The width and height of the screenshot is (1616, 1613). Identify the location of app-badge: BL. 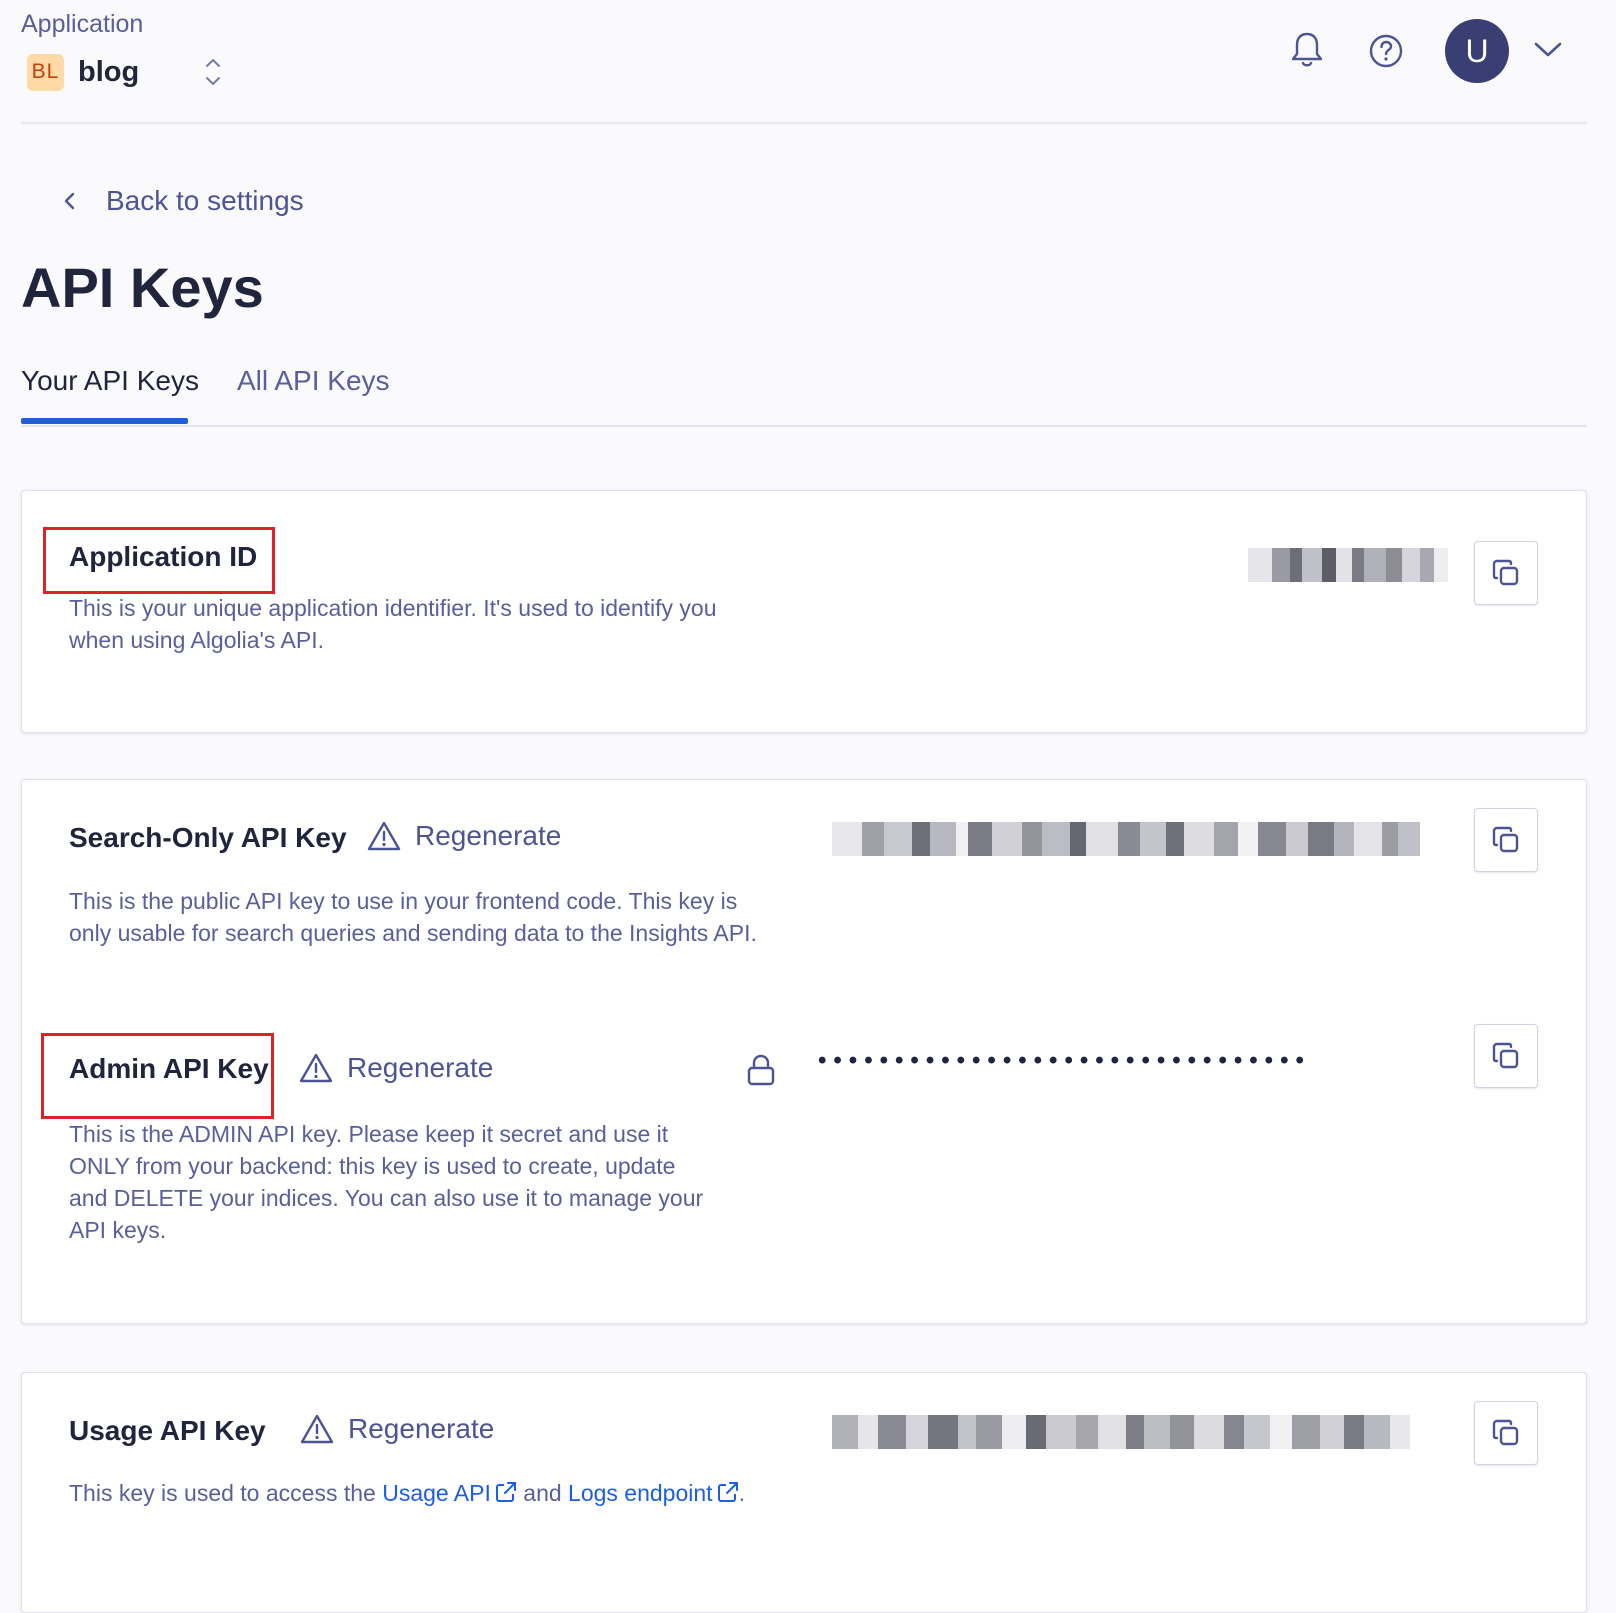
(45, 72).